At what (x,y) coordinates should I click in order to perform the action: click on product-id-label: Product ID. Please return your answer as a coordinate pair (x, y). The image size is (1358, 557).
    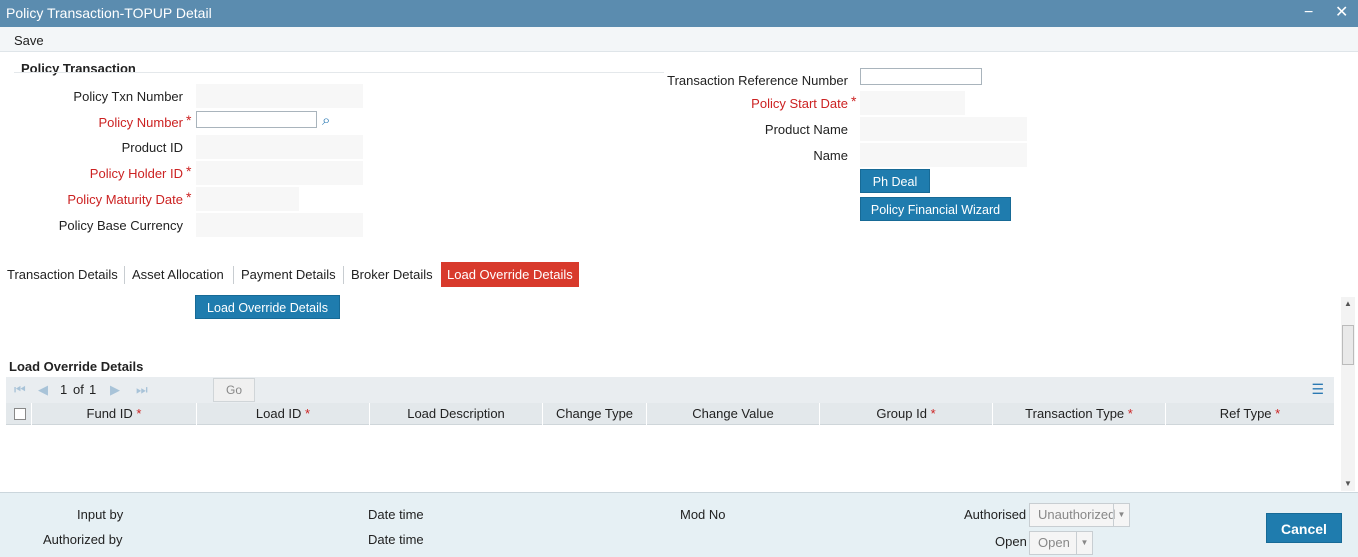
    Looking at the image, I should click on (152, 147).